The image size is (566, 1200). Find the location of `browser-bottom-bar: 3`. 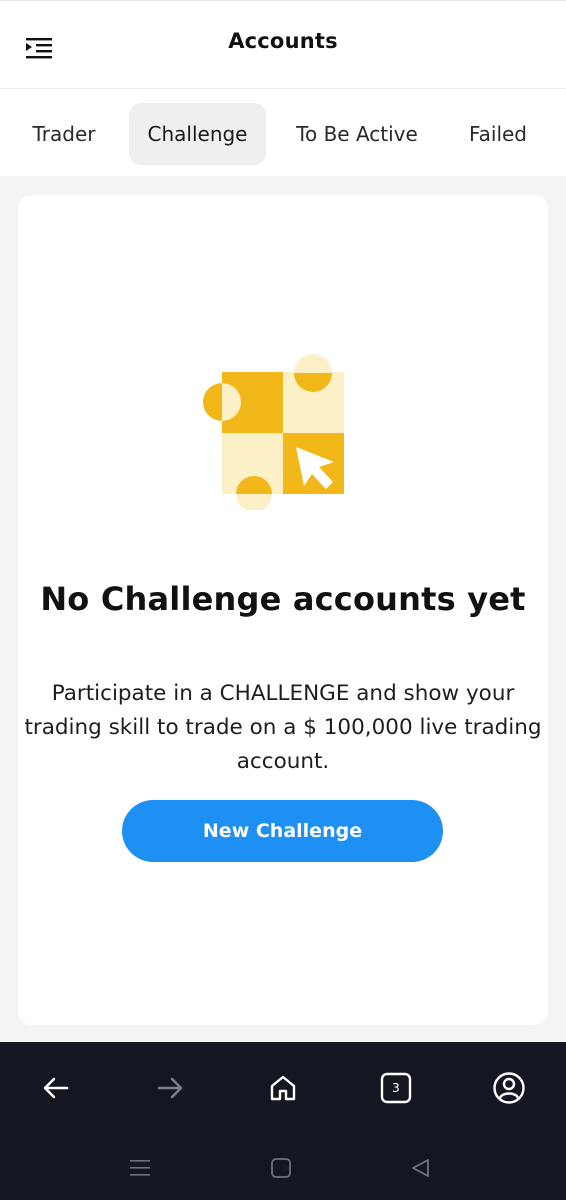

browser-bottom-bar: 3 is located at coordinates (283, 1121).